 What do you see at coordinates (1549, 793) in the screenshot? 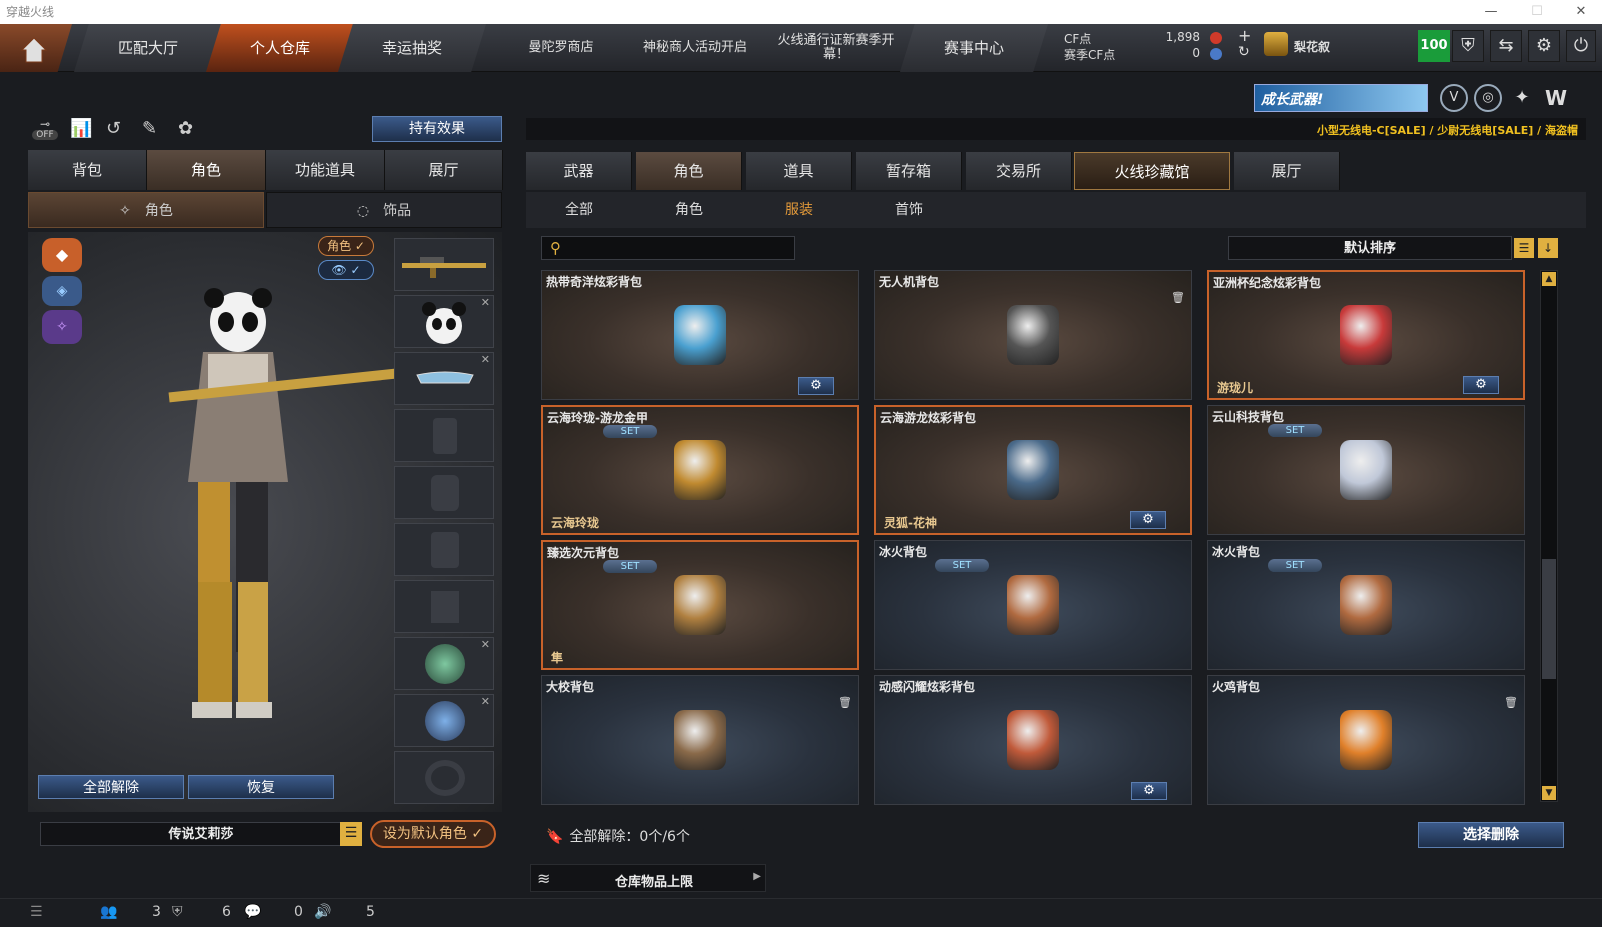
I see `scroll-down-icon: ▼` at bounding box center [1549, 793].